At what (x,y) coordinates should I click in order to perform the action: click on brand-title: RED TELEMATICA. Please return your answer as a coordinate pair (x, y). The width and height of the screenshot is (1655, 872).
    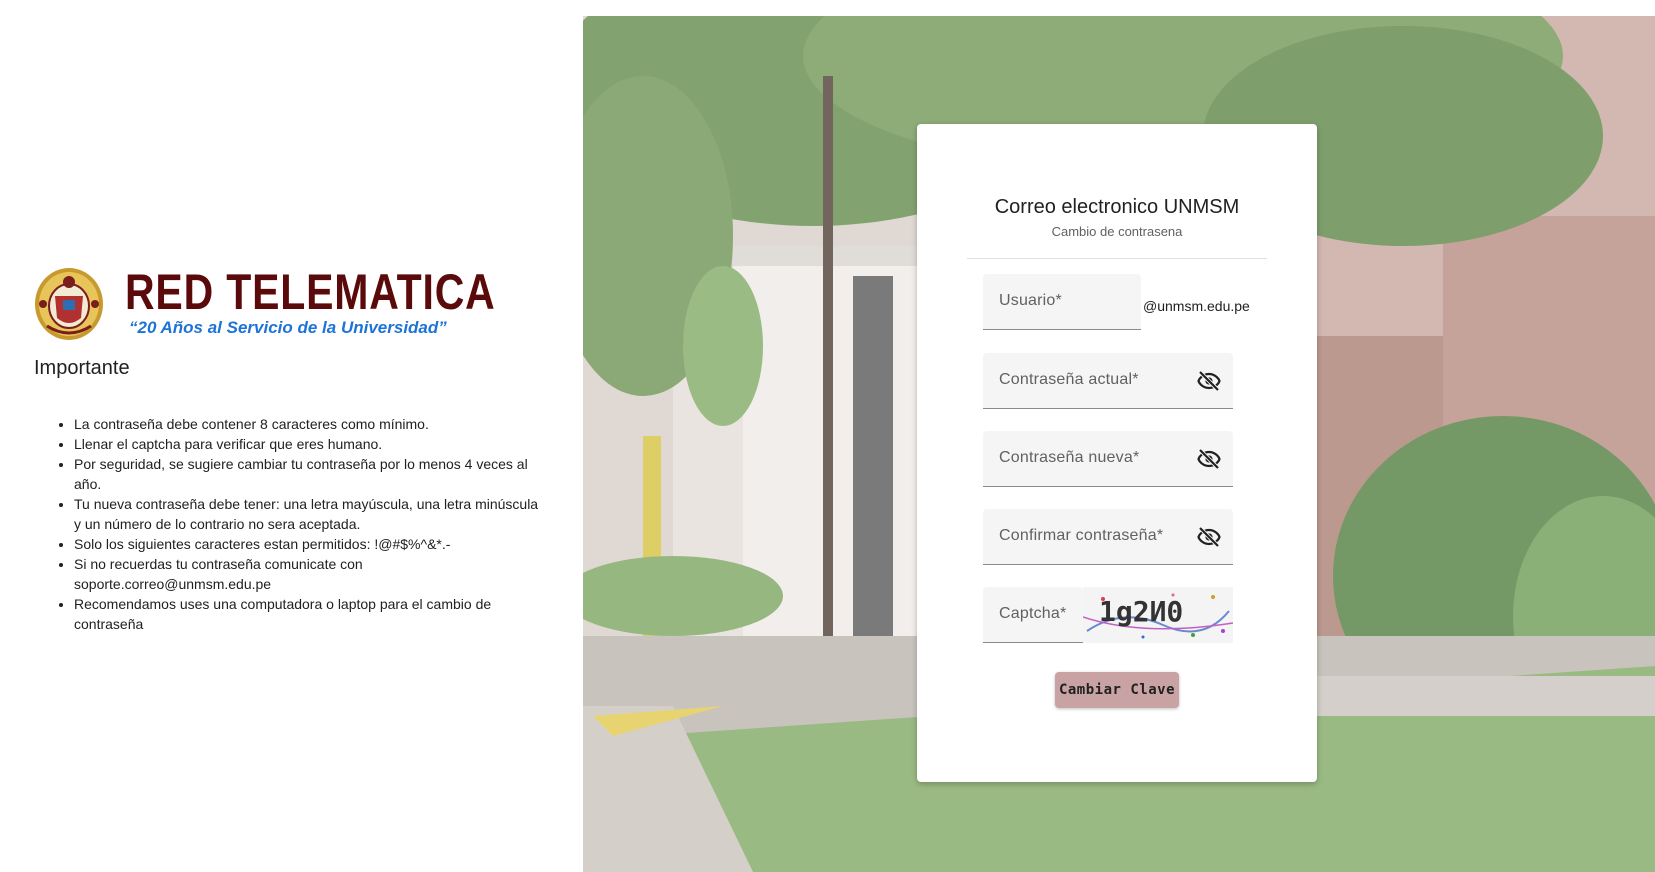
    Looking at the image, I should click on (310, 292).